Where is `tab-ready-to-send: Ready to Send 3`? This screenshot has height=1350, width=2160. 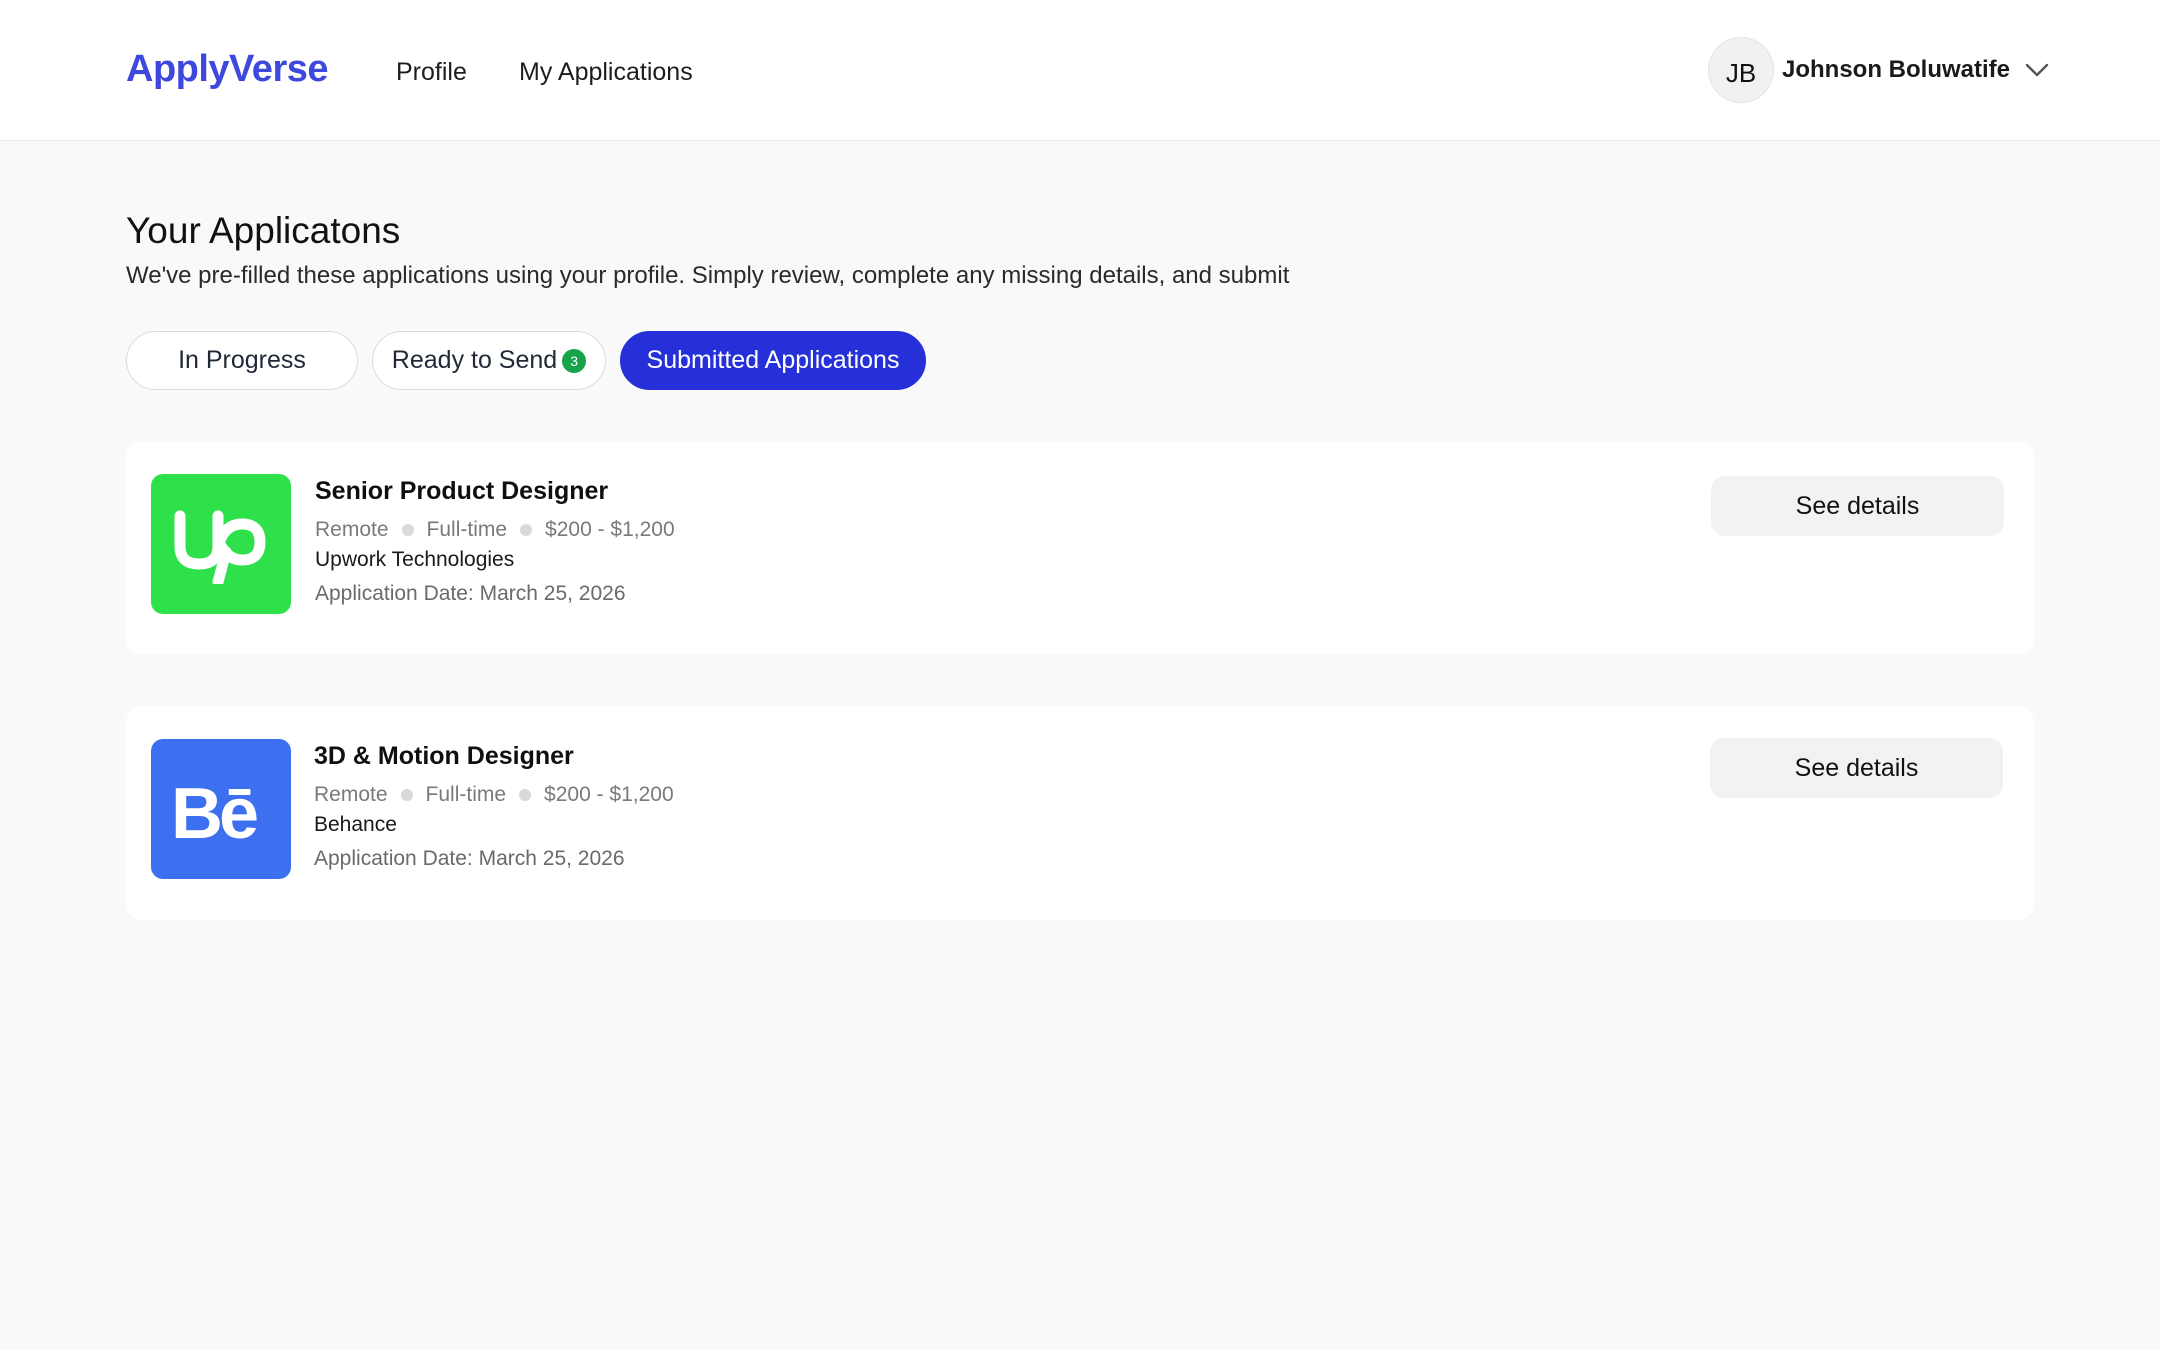 tab-ready-to-send: Ready to Send 3 is located at coordinates (489, 360).